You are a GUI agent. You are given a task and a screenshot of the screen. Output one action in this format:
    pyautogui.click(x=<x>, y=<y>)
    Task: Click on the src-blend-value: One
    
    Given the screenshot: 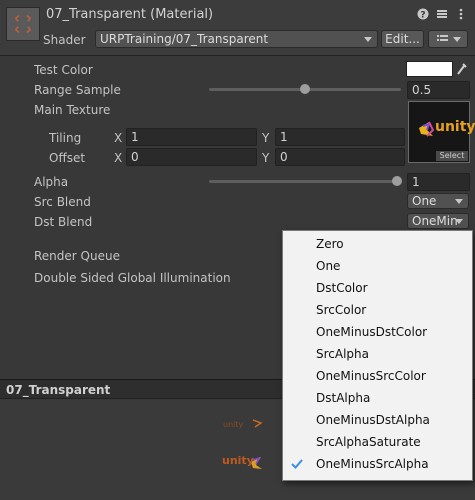 What is the action you would take?
    pyautogui.click(x=424, y=201)
    